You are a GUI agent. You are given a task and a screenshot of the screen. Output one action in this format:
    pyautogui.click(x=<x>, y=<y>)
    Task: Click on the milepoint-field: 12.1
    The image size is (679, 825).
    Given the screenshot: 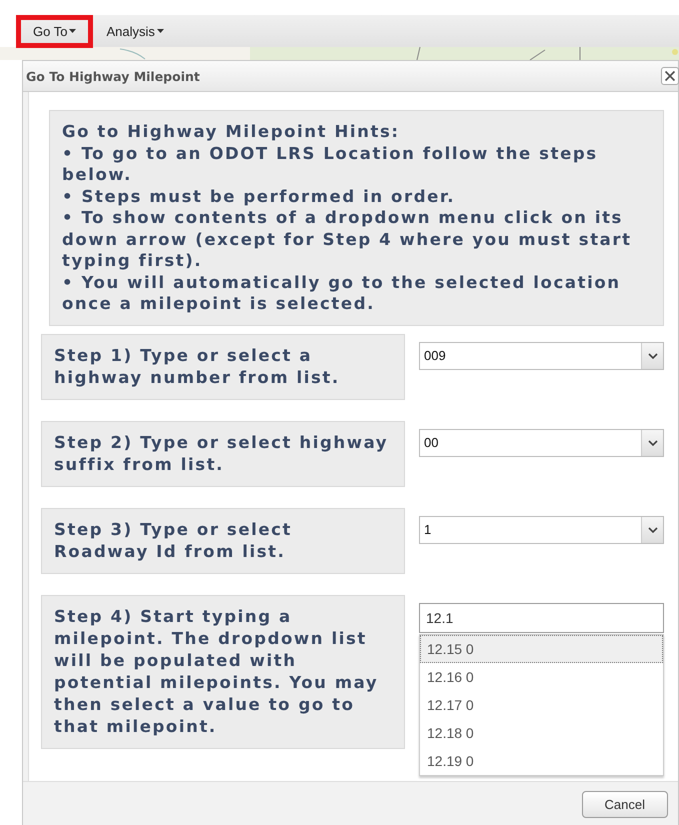 What is the action you would take?
    pyautogui.click(x=541, y=617)
    